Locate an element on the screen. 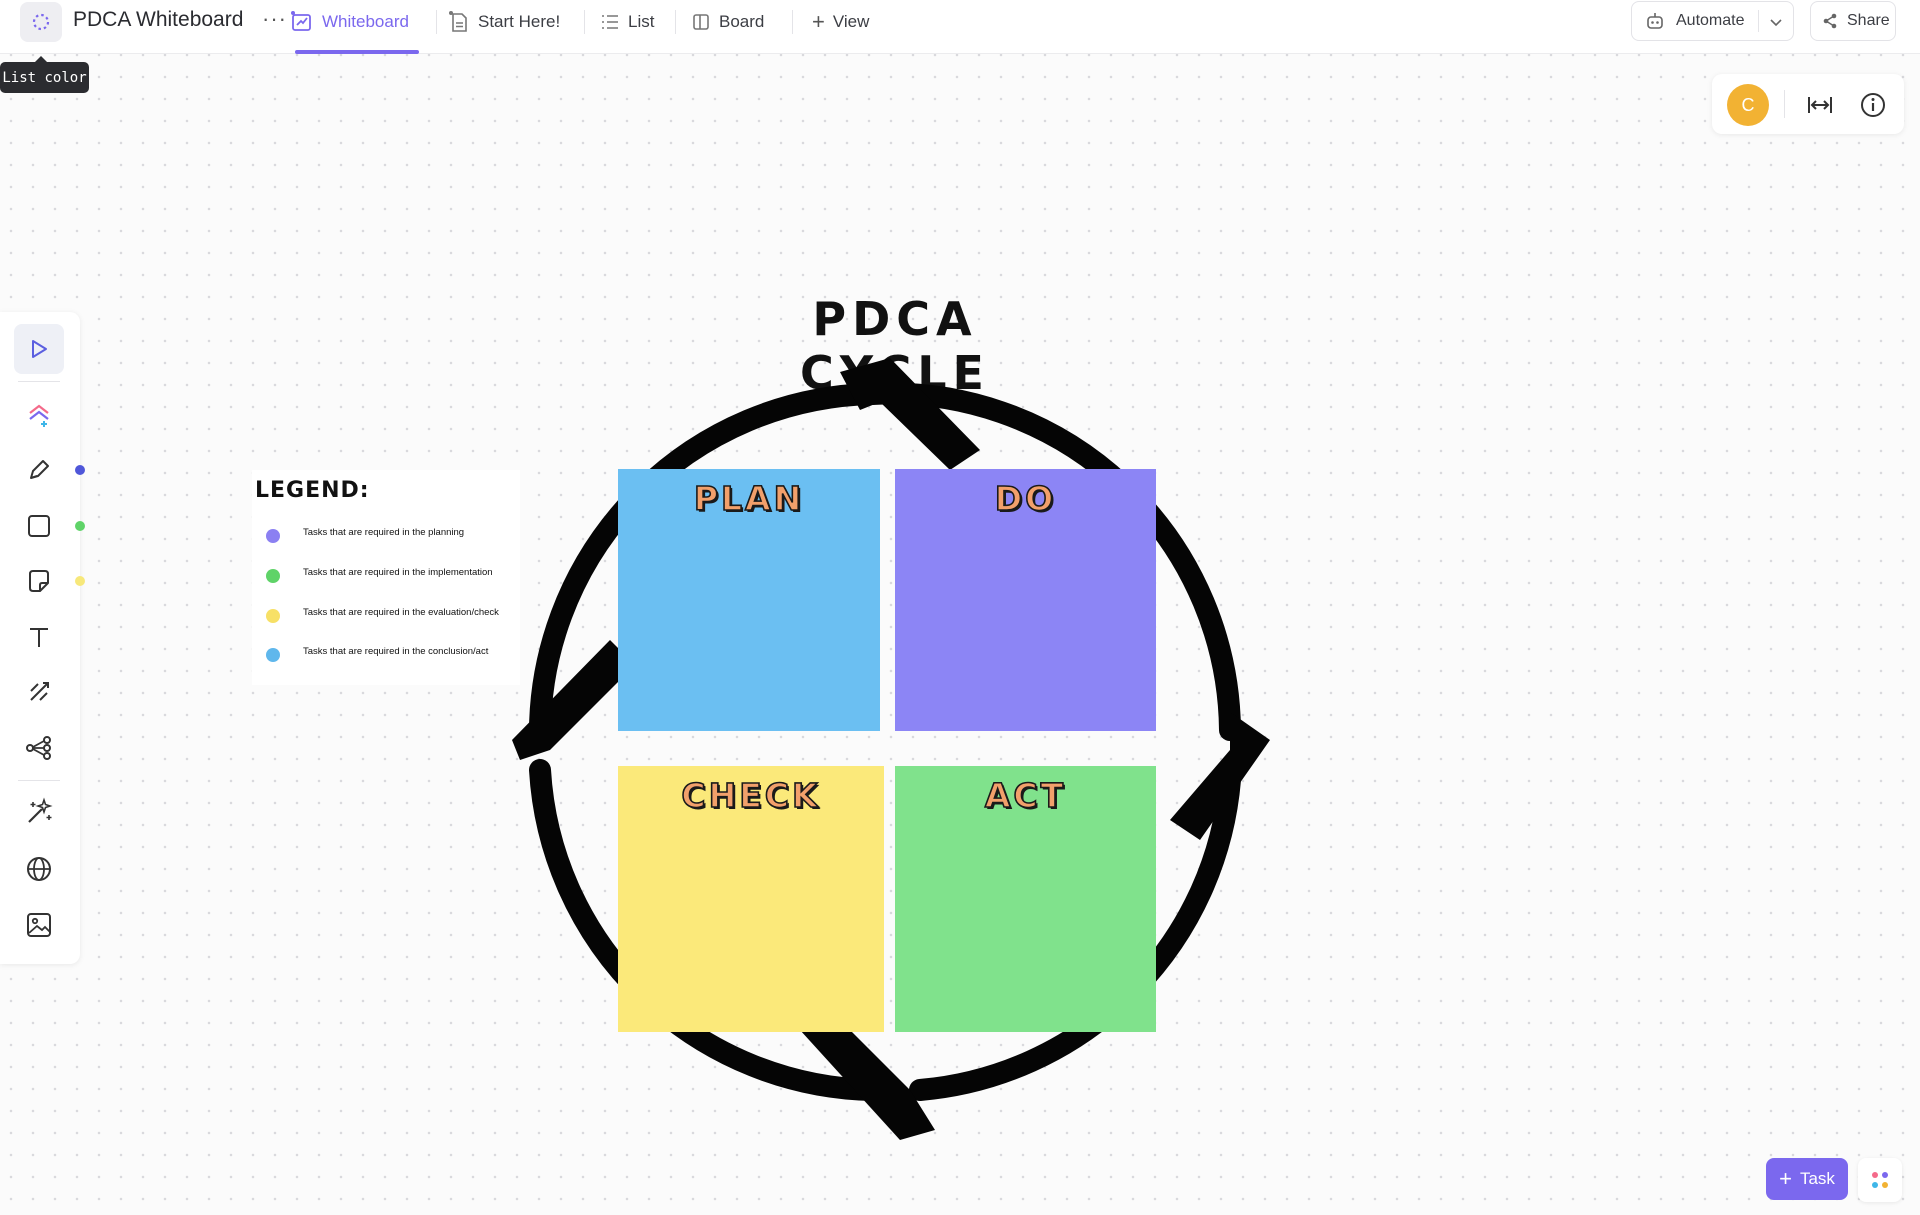 The height and width of the screenshot is (1215, 1920). chevron-down-icon is located at coordinates (1776, 22).